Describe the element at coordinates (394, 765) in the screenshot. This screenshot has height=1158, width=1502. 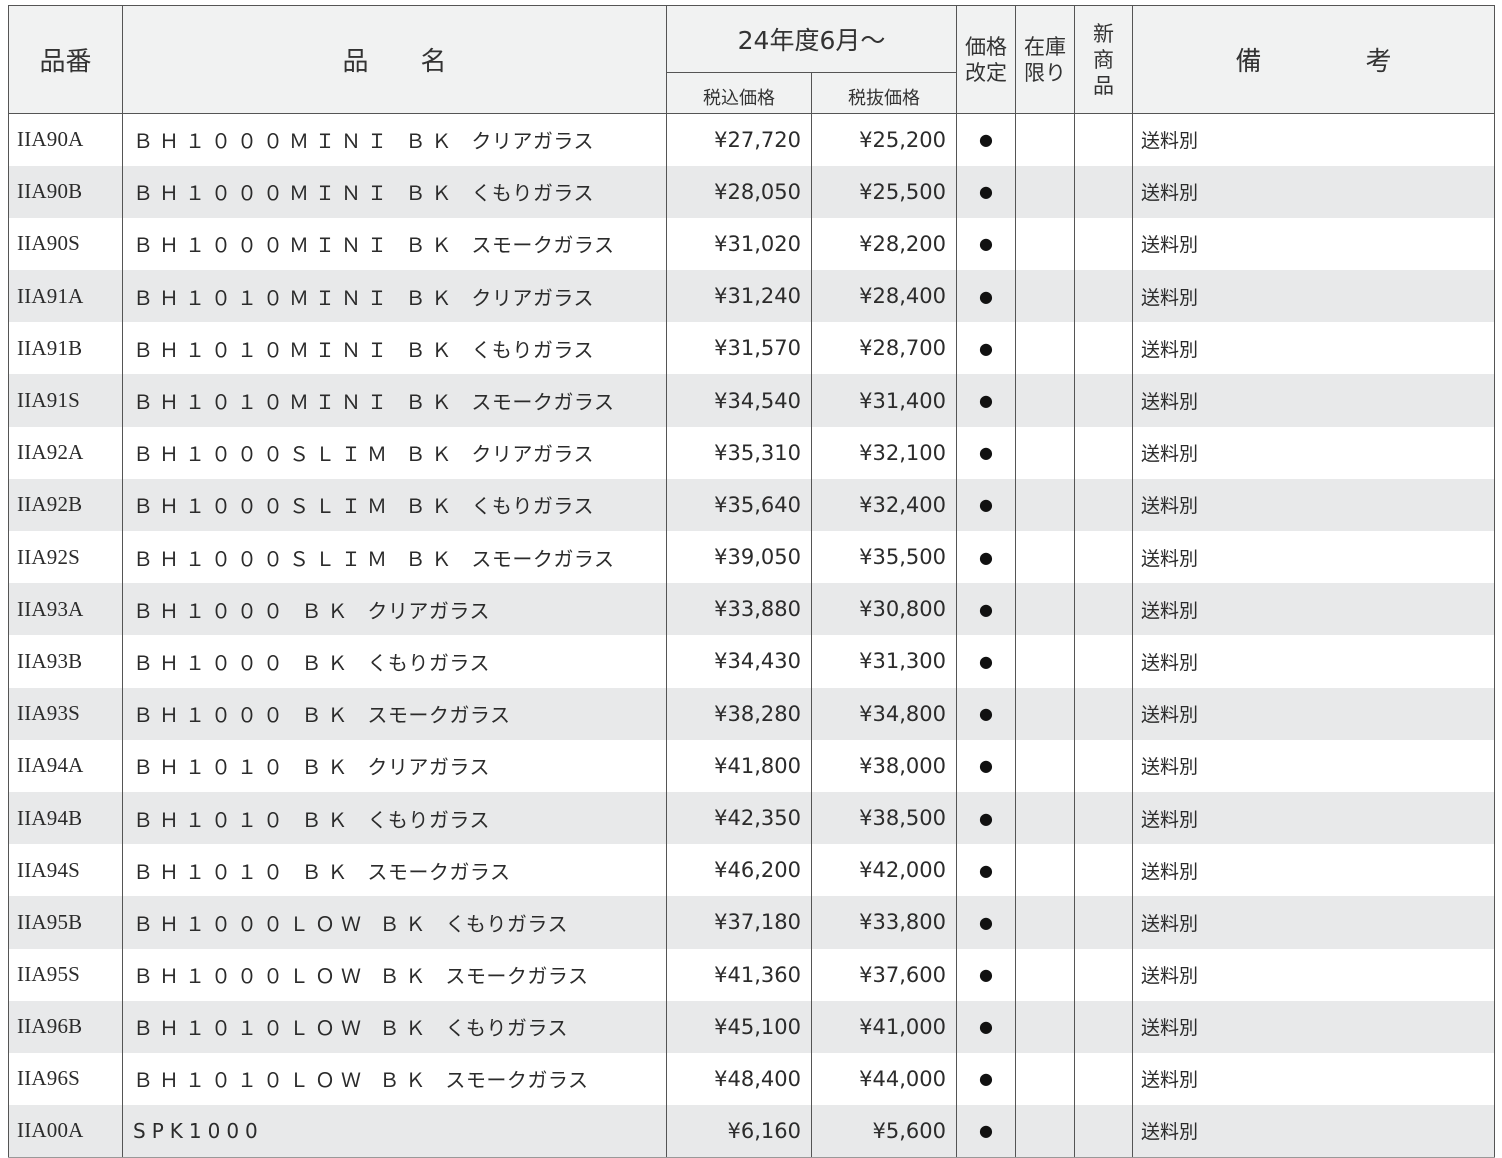
I see `product-name: ＢＨ１０１０ ＢＫ クリアガラス` at that location.